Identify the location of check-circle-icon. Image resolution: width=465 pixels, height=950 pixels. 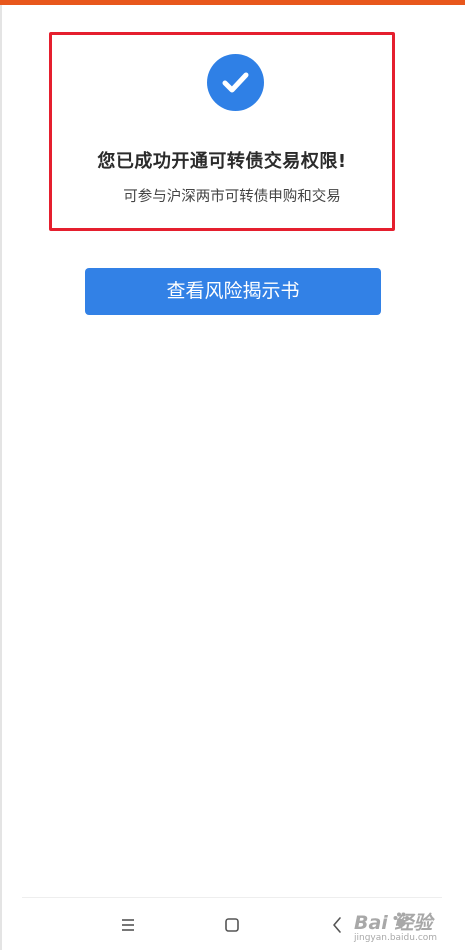
(235, 82).